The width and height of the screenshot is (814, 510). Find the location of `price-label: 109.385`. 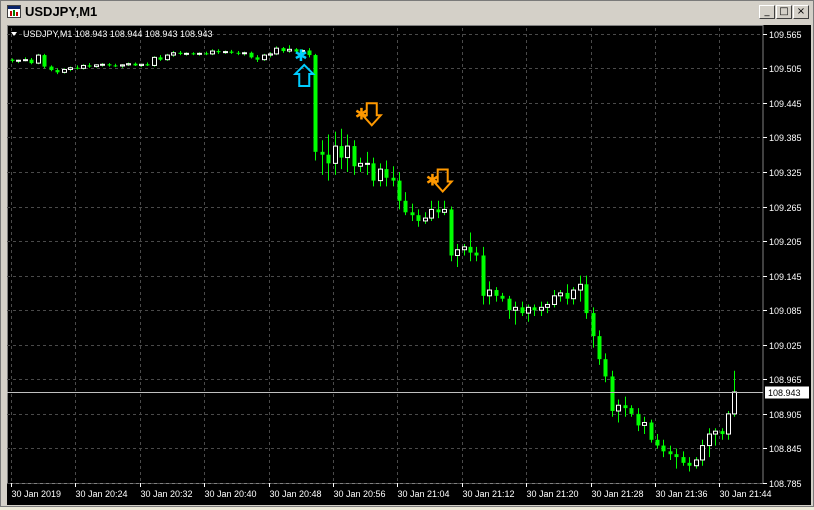

price-label: 109.385 is located at coordinates (785, 138).